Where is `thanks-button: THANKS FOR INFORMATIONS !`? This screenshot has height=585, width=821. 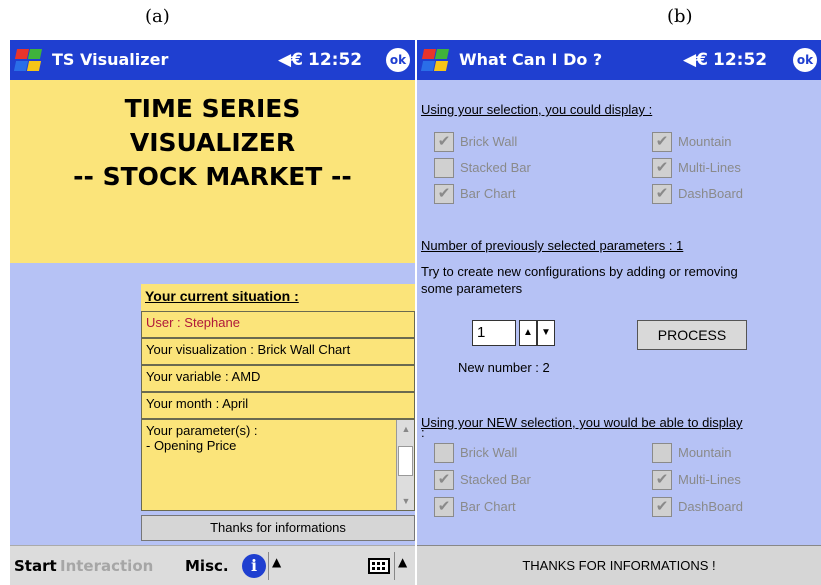
thanks-button: THANKS FOR INFORMATIONS ! is located at coordinates (619, 565).